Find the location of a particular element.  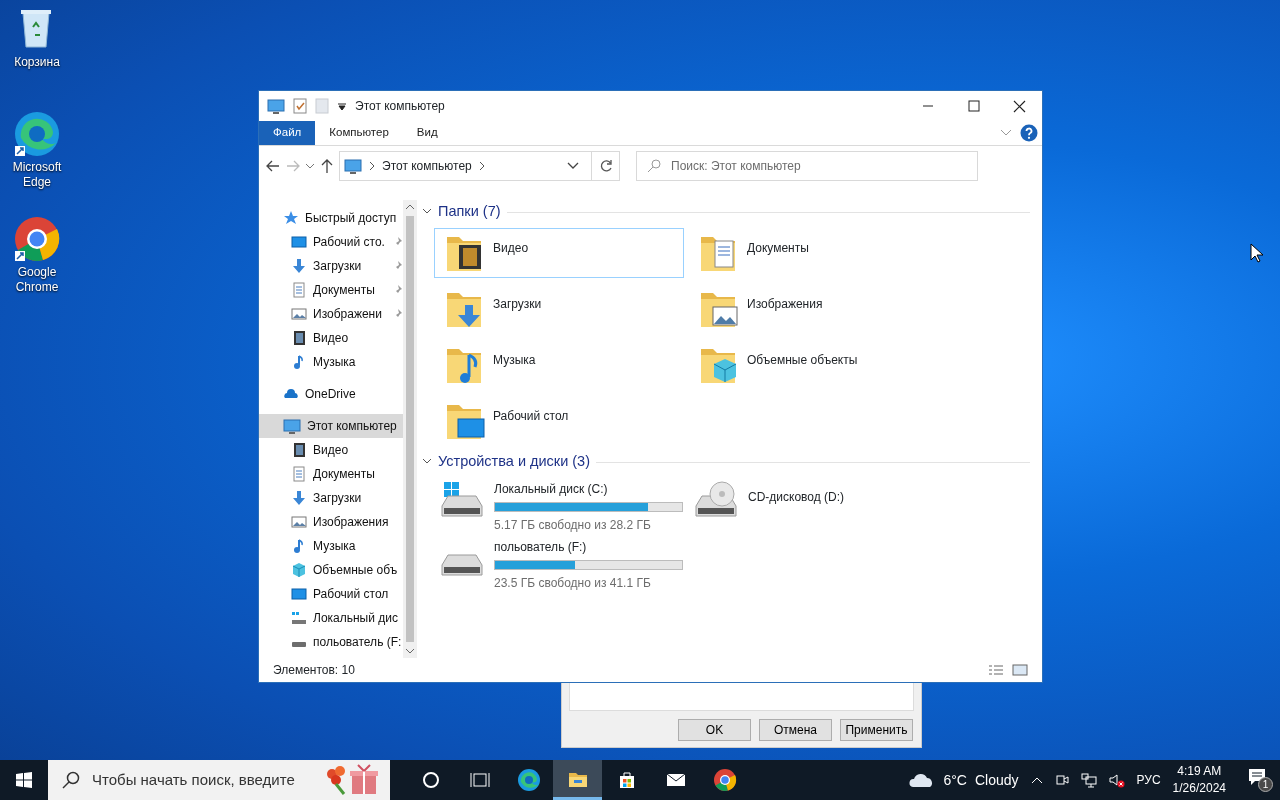

task-view-icon is located at coordinates (479, 780).